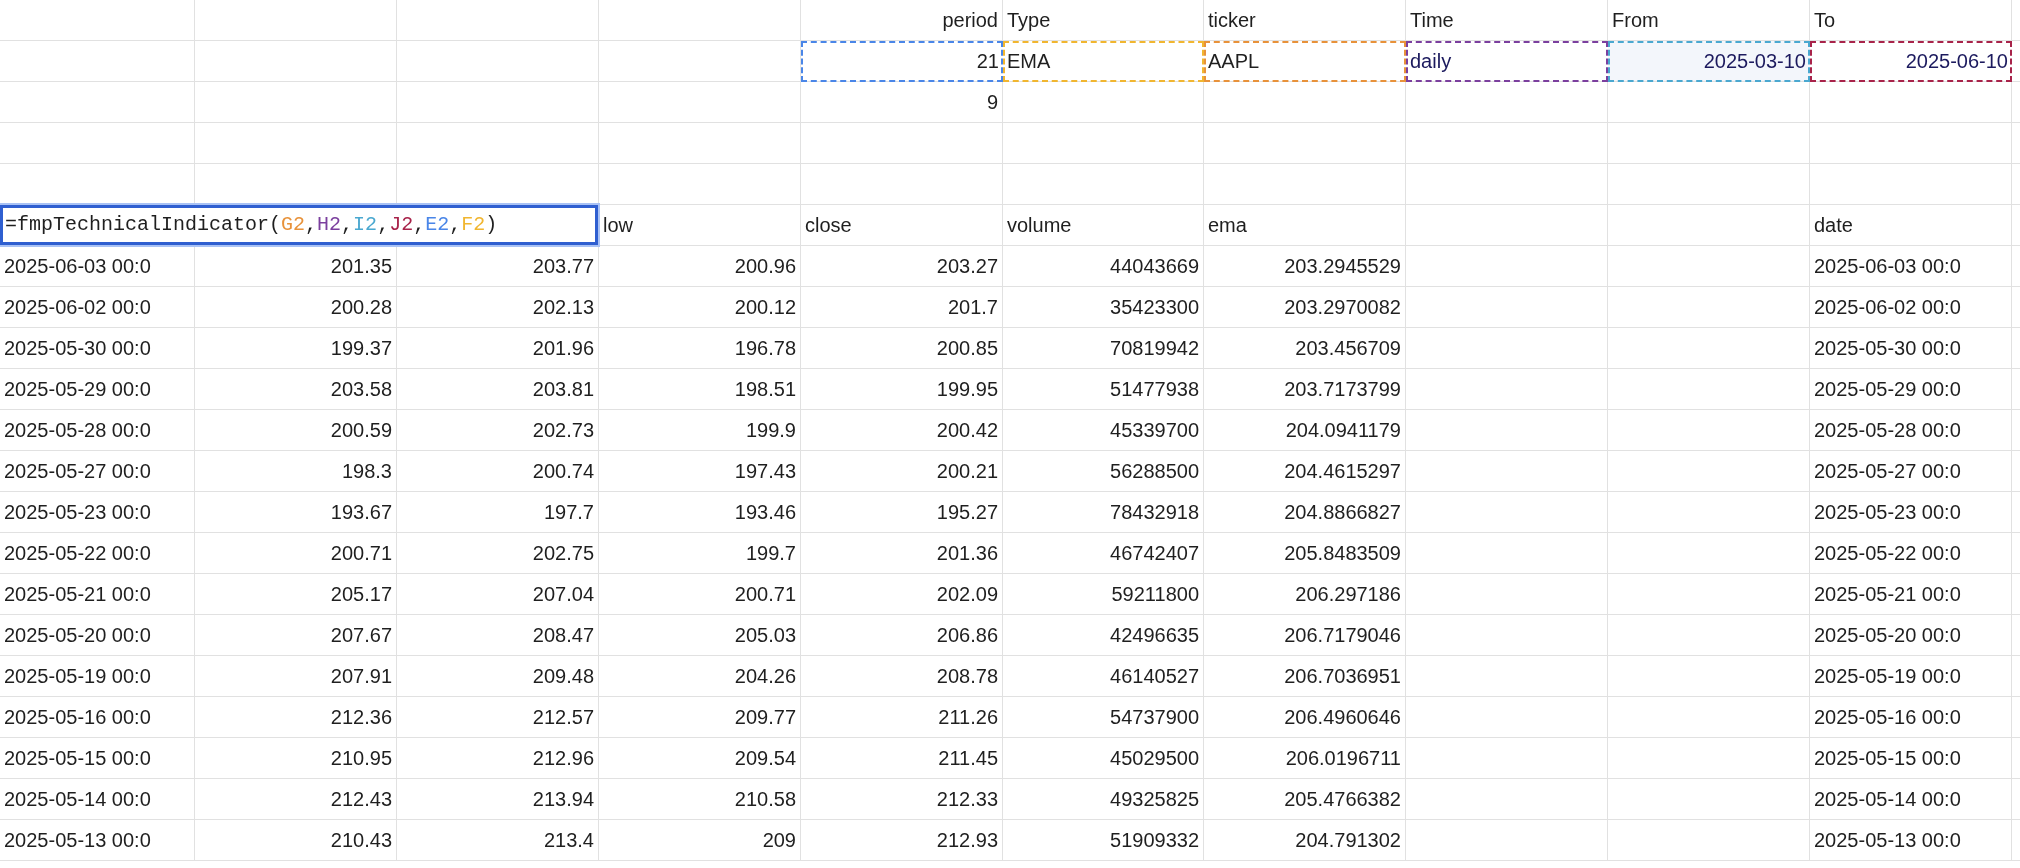 This screenshot has width=2020, height=868. What do you see at coordinates (1154, 840) in the screenshot?
I see `number-cell-text: 51909332` at bounding box center [1154, 840].